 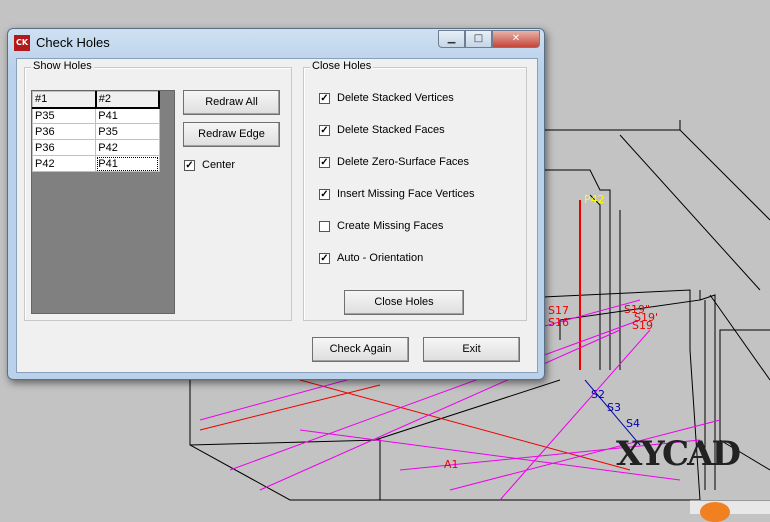 I want to click on checkbox-label: Center, so click(x=219, y=165).